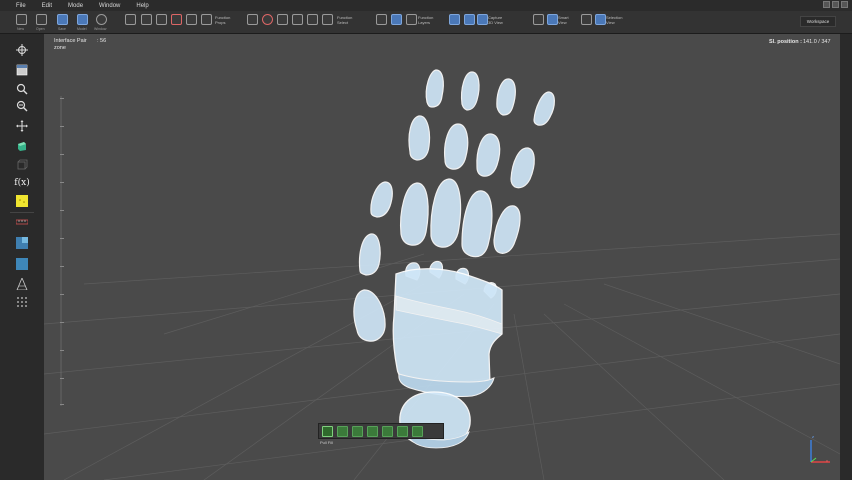 The width and height of the screenshot is (852, 480). Describe the element at coordinates (22, 257) in the screenshot. I see `left-toolbar: f(x)` at that location.